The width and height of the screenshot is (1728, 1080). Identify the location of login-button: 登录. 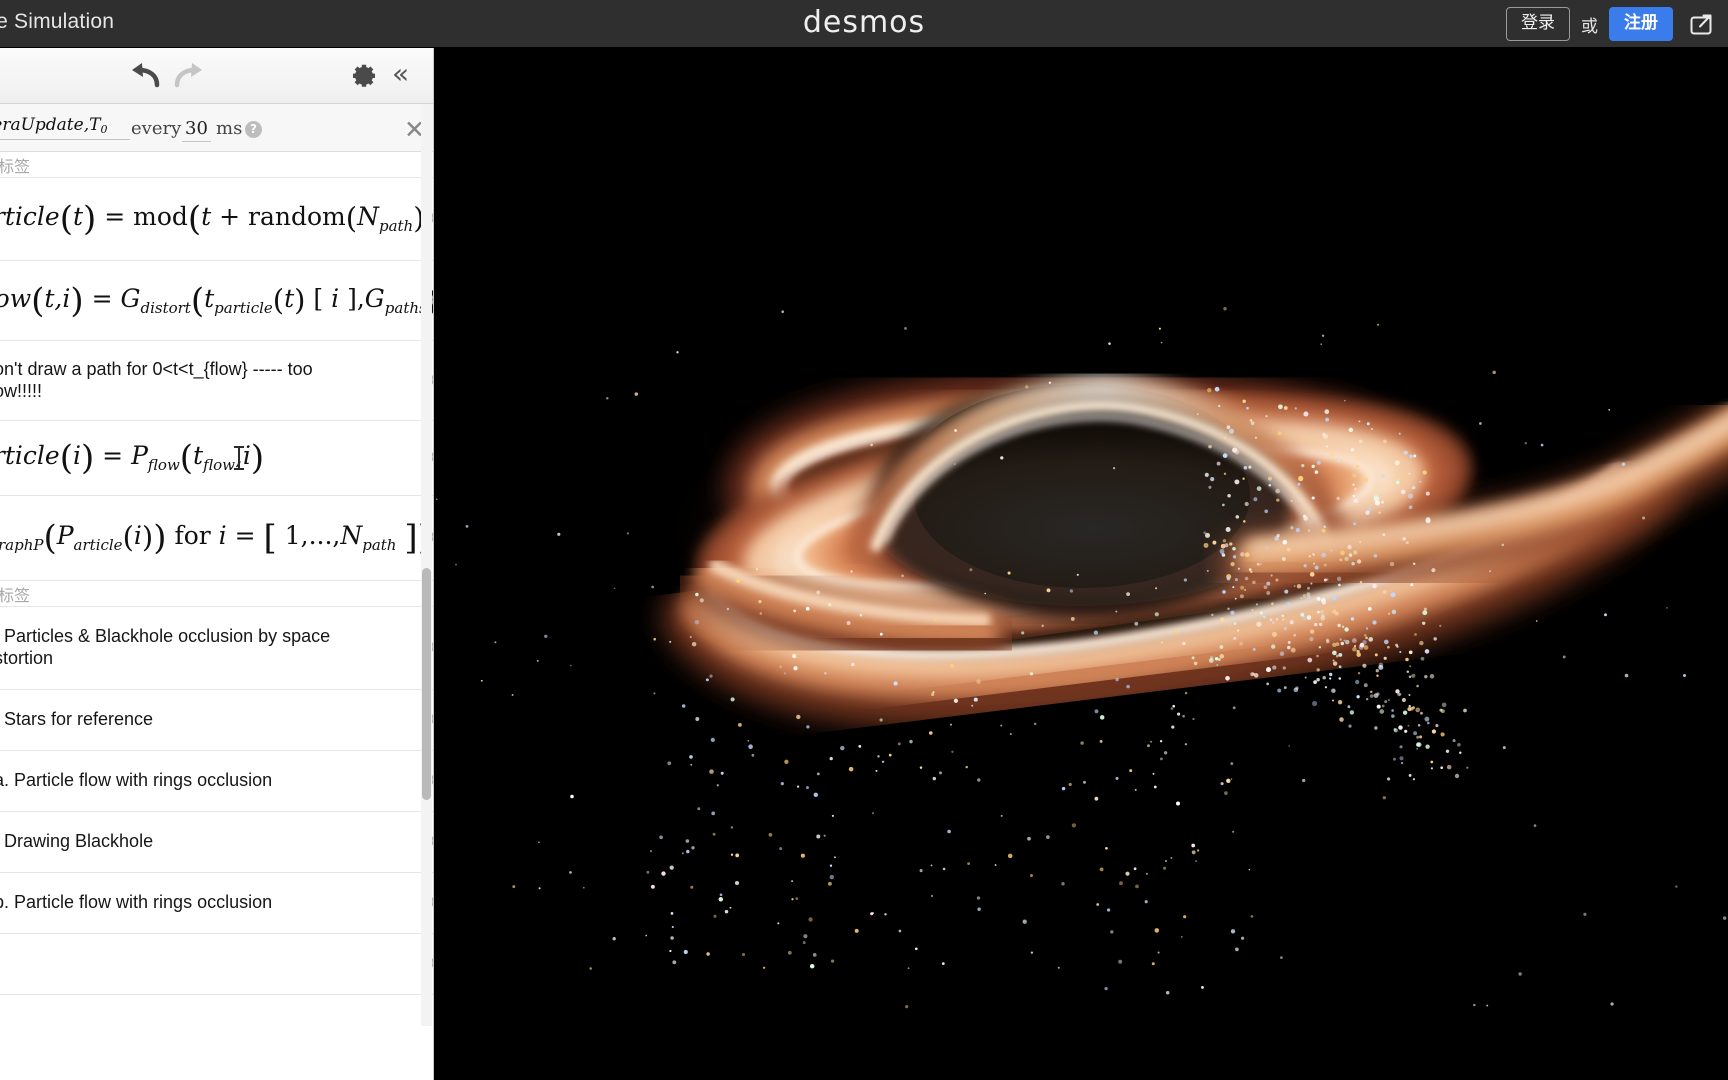
(1538, 24).